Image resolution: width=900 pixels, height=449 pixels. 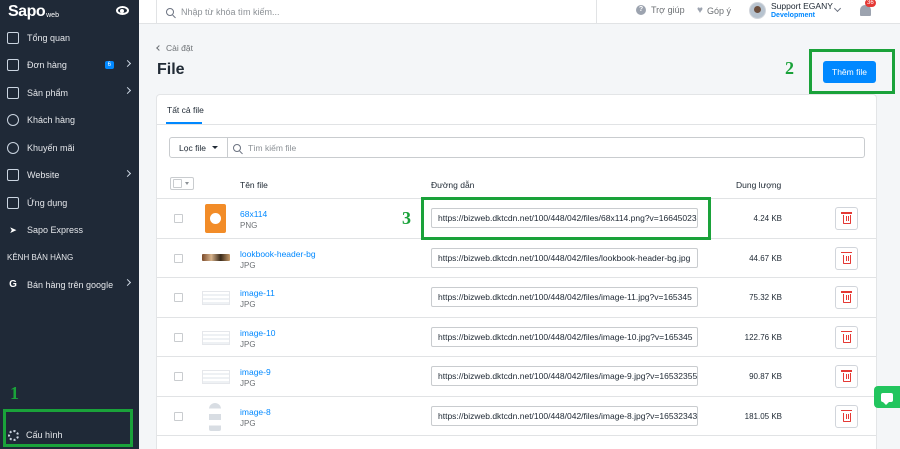 I want to click on file-name-link: image-11, so click(x=257, y=293).